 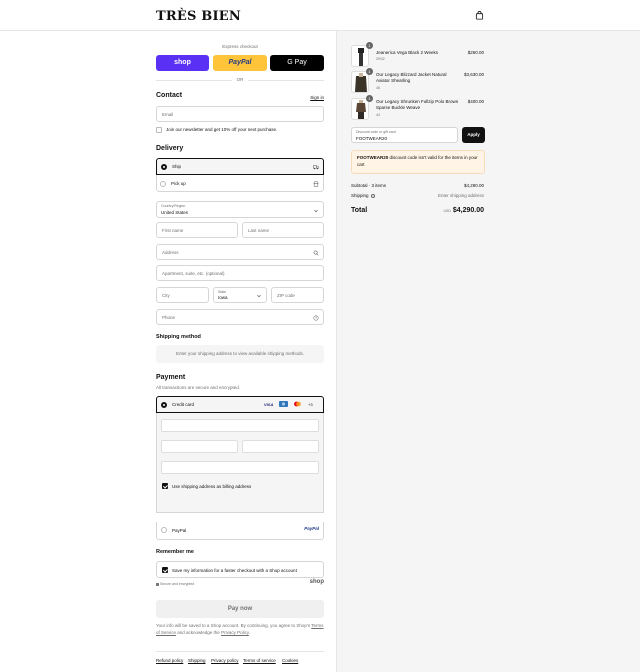 What do you see at coordinates (259, 660) in the screenshot?
I see `footer-terms-link: Terms of service` at bounding box center [259, 660].